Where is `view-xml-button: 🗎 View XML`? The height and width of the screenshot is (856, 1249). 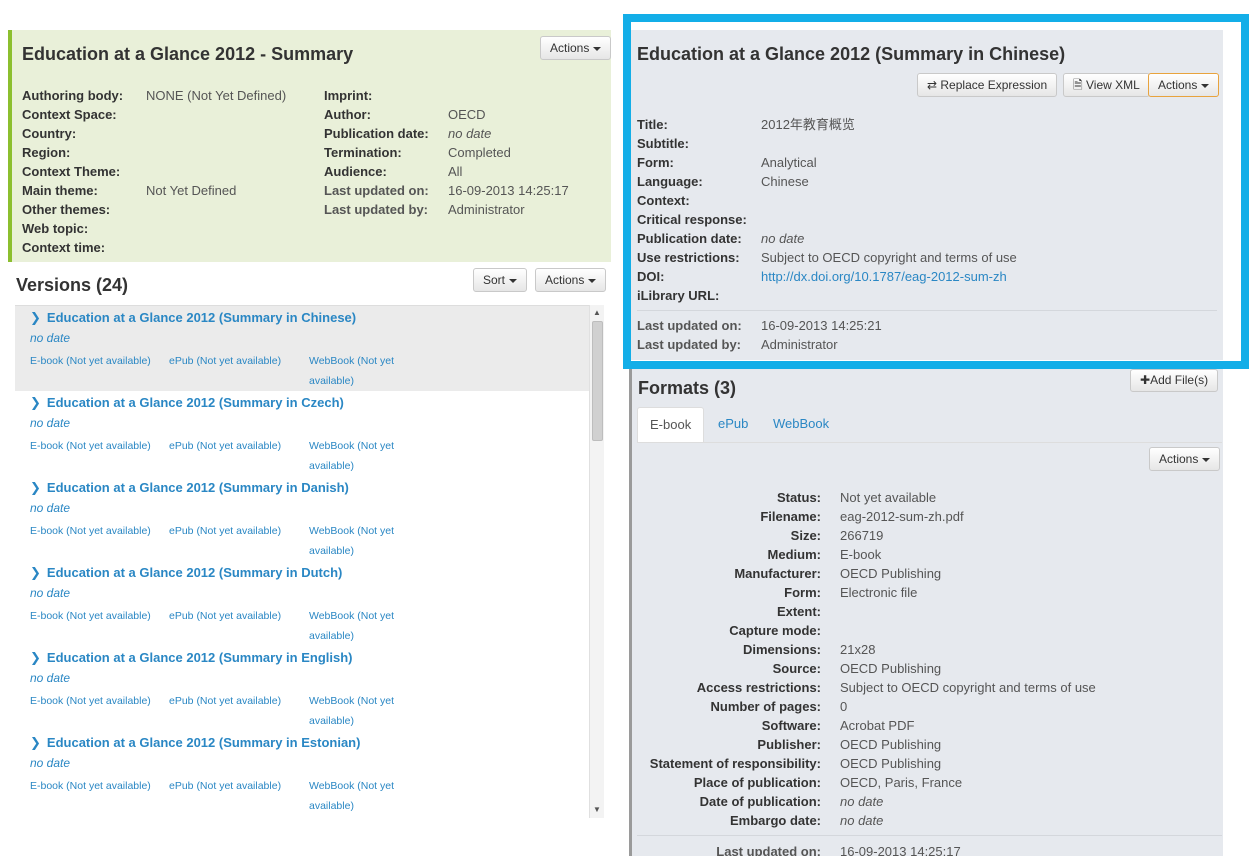 view-xml-button: 🗎 View XML is located at coordinates (1106, 85).